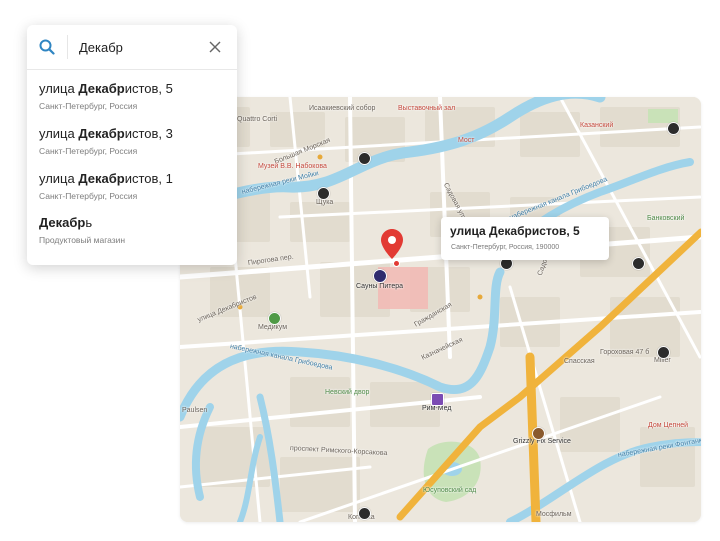 Image resolution: width=720 pixels, height=541 pixels. Describe the element at coordinates (274, 318) in the screenshot. I see `pharmacy-icon` at that location.